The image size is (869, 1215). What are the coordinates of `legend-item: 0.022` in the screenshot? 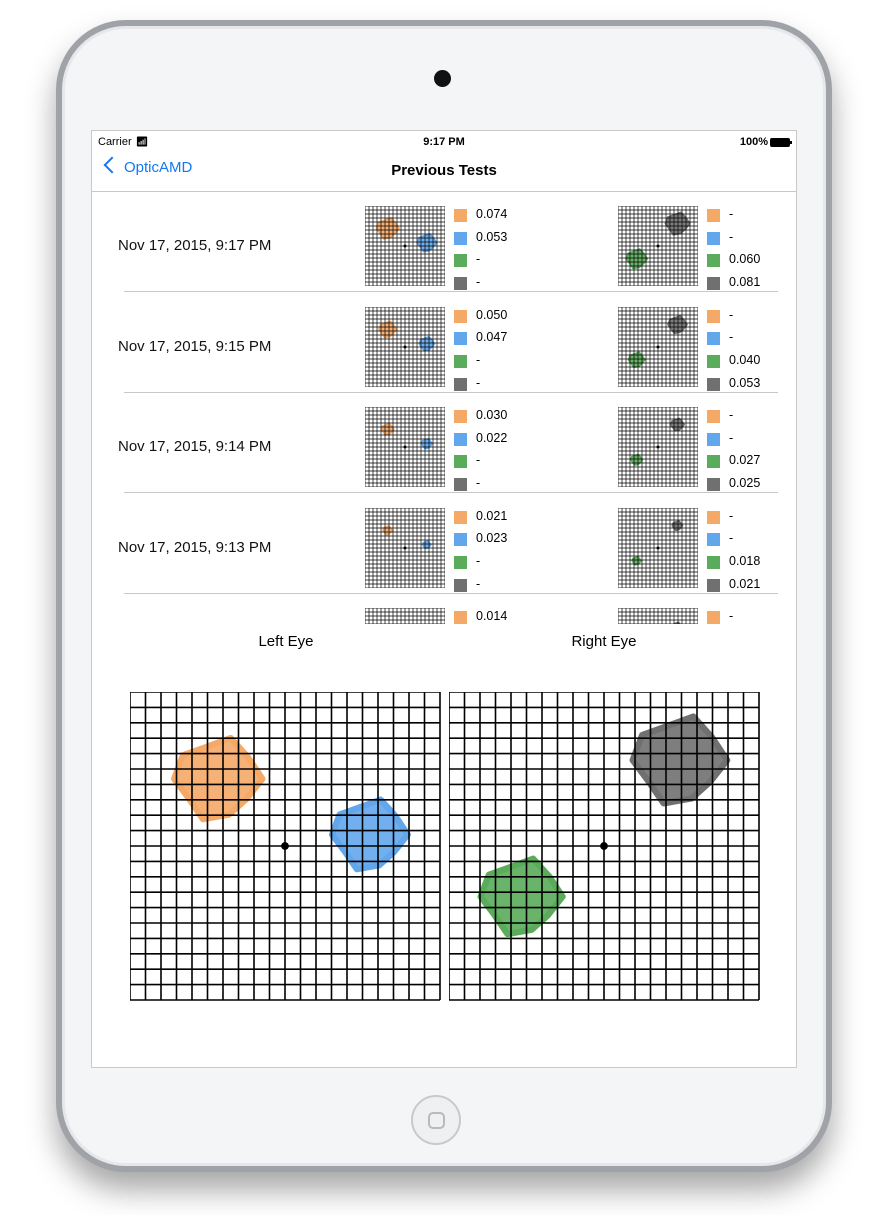 It's located at (504, 441).